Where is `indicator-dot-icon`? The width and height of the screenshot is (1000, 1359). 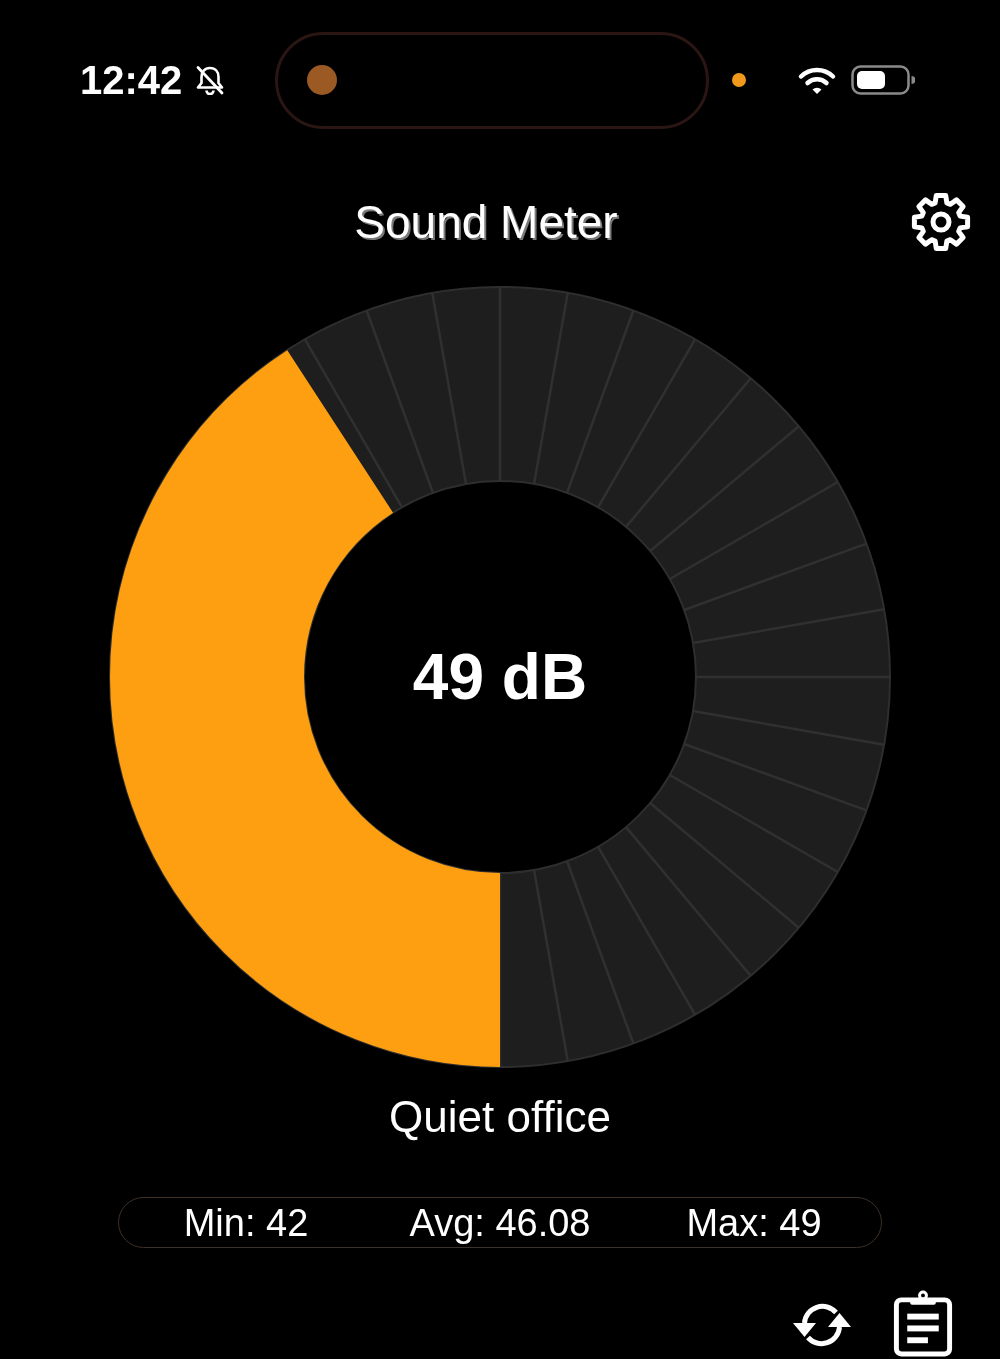
indicator-dot-icon is located at coordinates (739, 80).